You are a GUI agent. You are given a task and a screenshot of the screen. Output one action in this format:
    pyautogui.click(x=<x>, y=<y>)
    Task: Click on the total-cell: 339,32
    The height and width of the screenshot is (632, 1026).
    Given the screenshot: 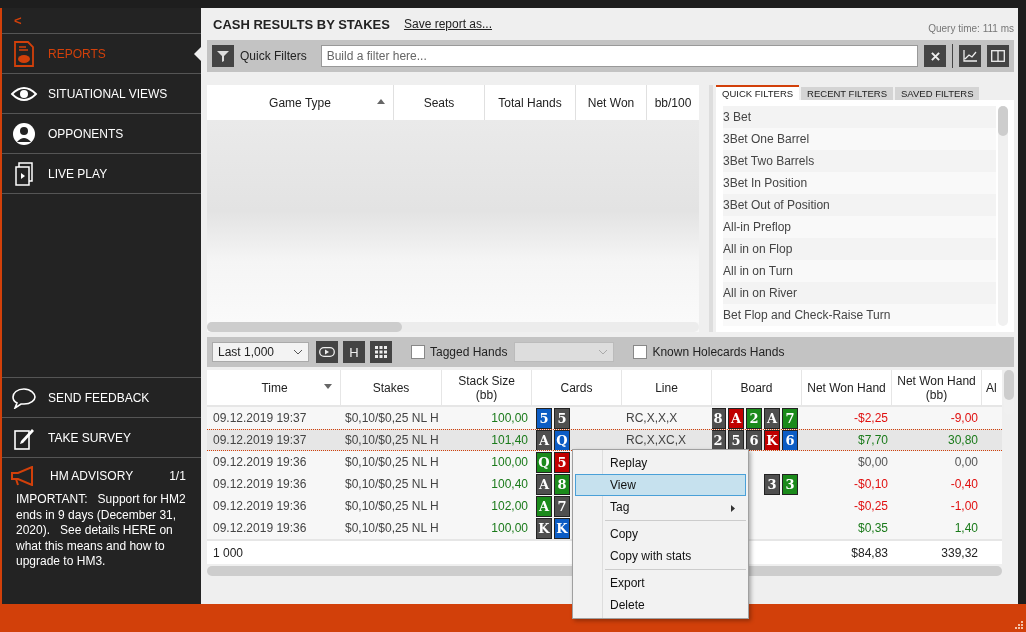 What is the action you would take?
    pyautogui.click(x=959, y=552)
    